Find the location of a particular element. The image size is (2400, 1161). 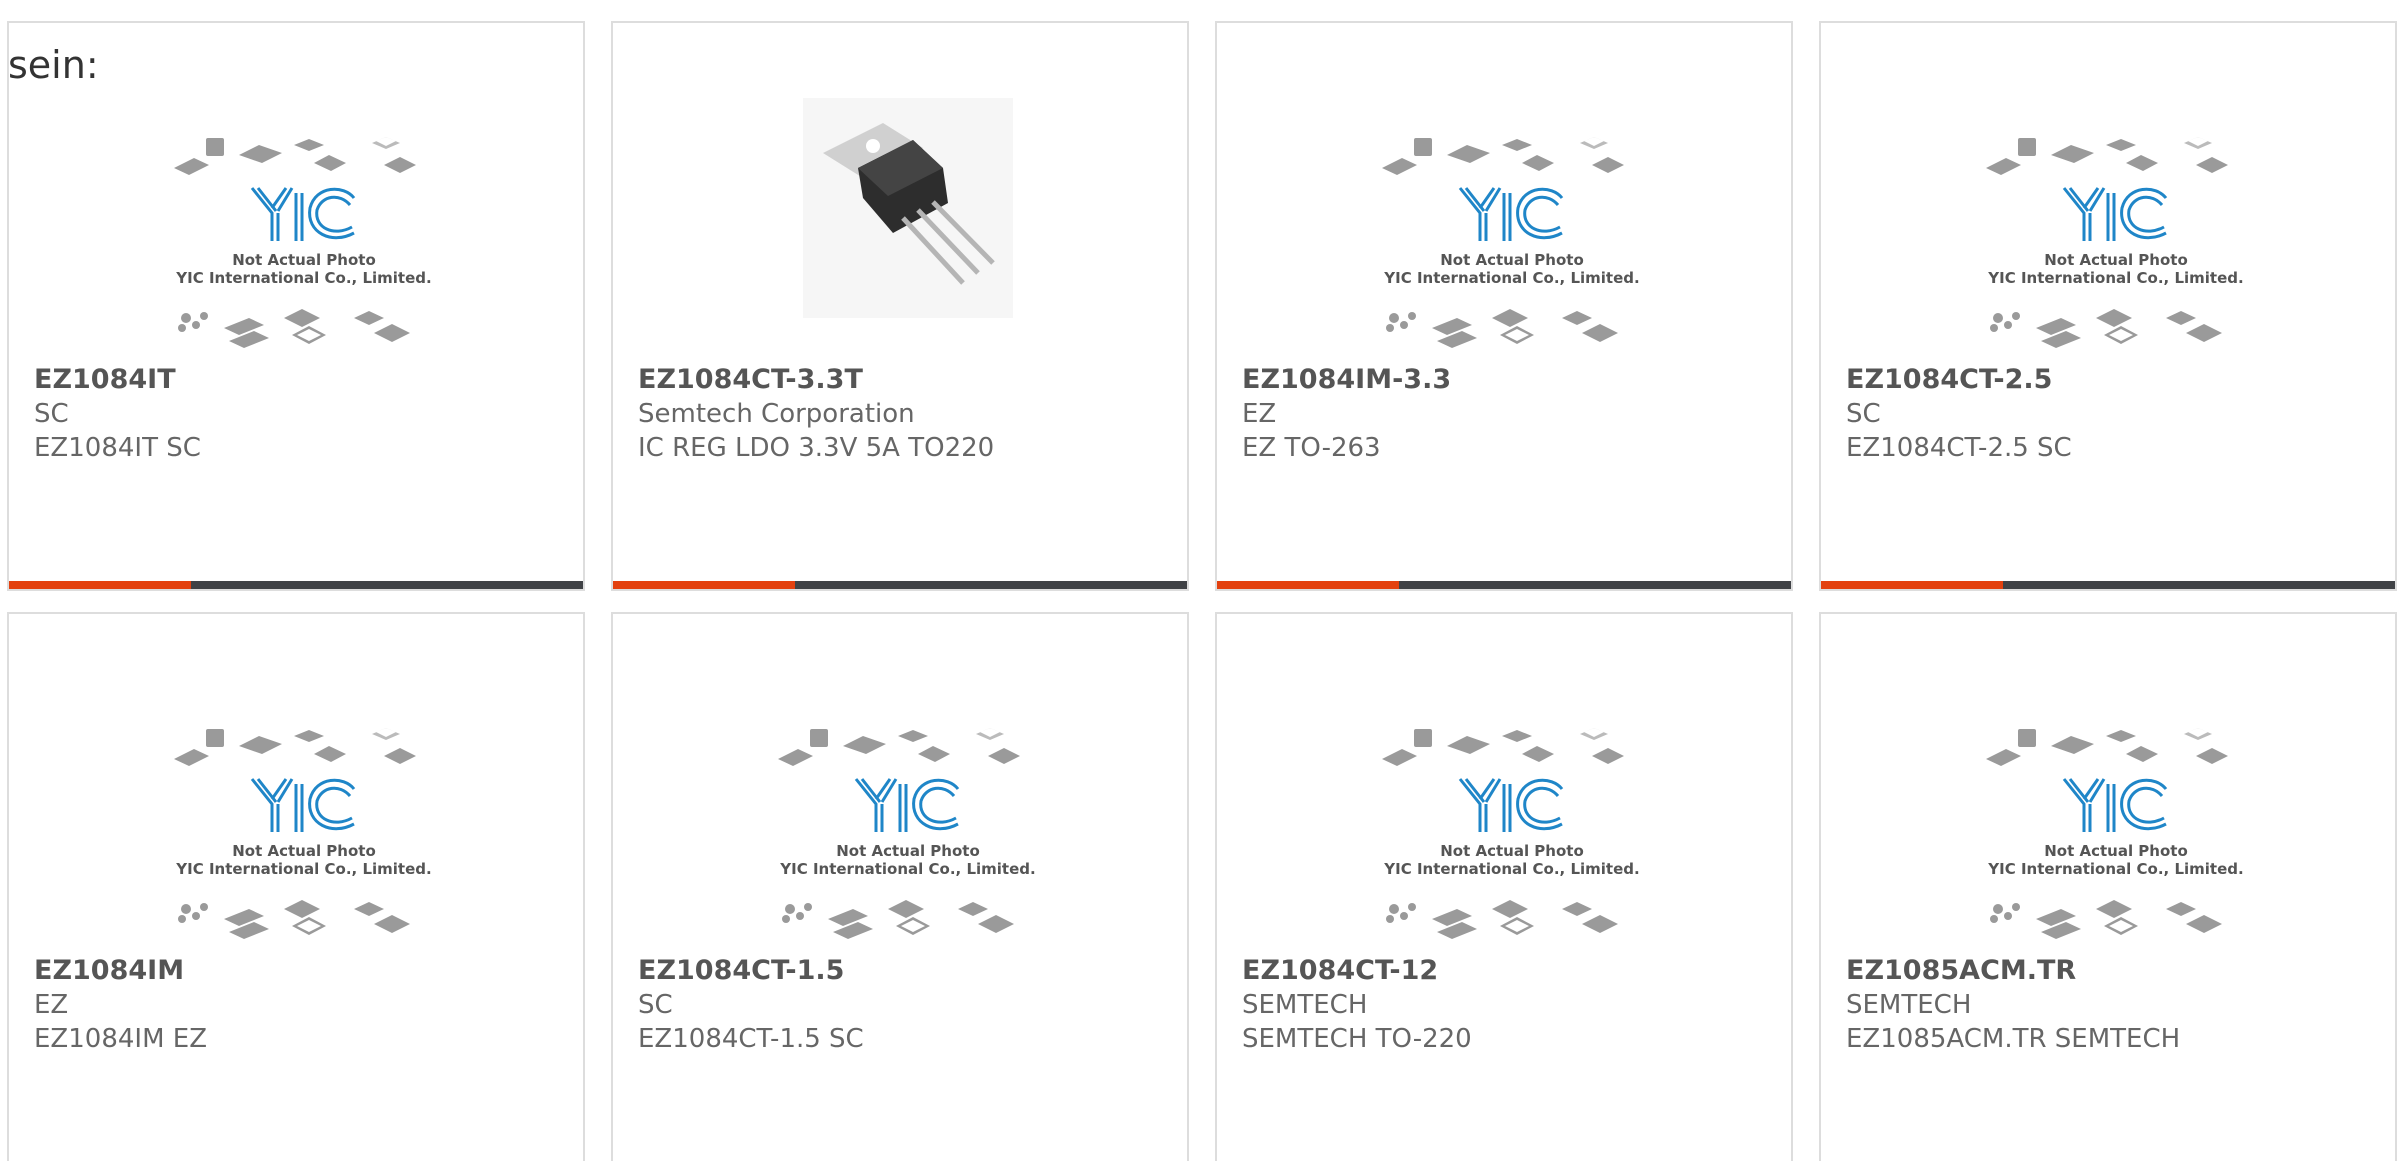

manufacturer: Semtech Corporation is located at coordinates (776, 414).